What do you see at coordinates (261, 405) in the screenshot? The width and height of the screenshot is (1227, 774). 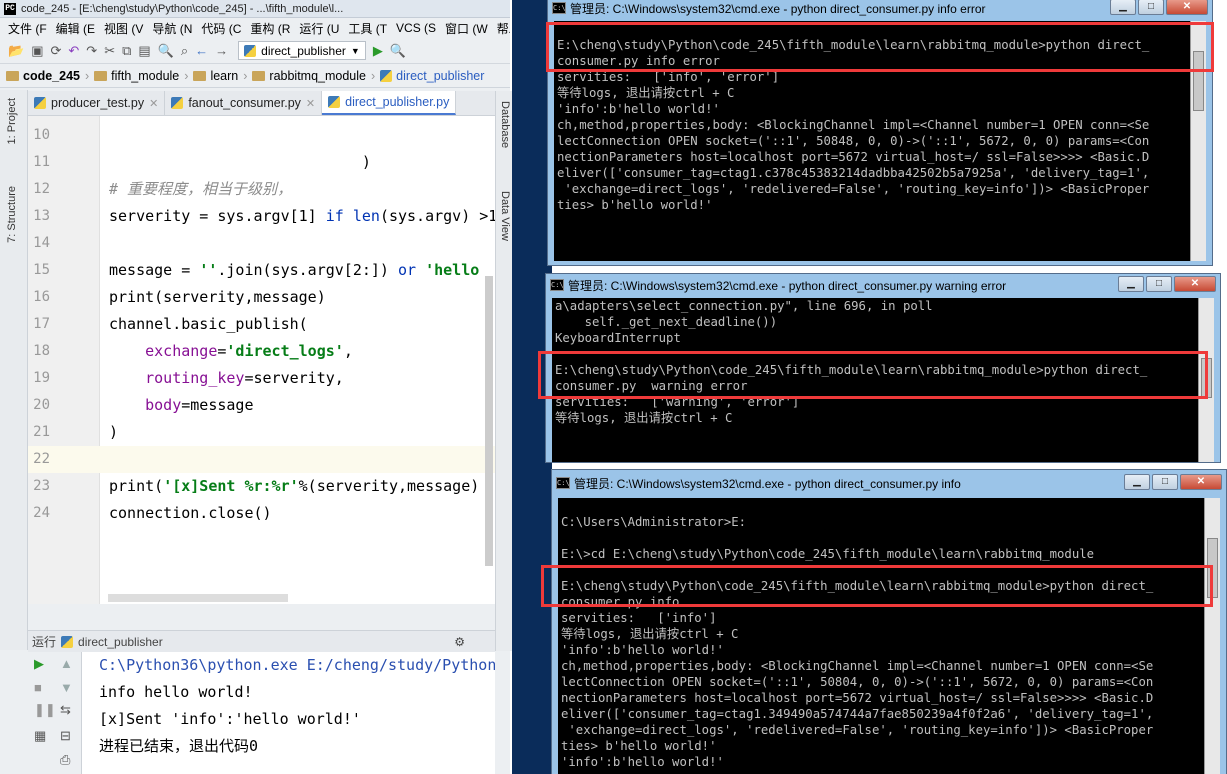 I see `code-line: 20 body=message` at bounding box center [261, 405].